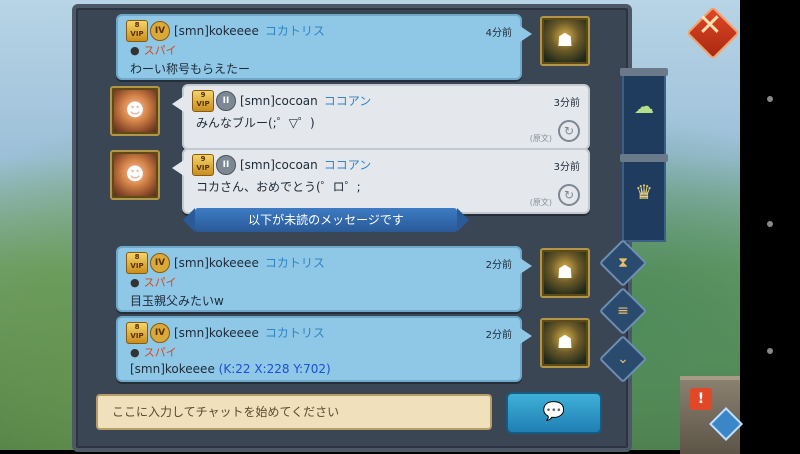 The image size is (800, 454). I want to click on nav-dot-top, so click(770, 99).